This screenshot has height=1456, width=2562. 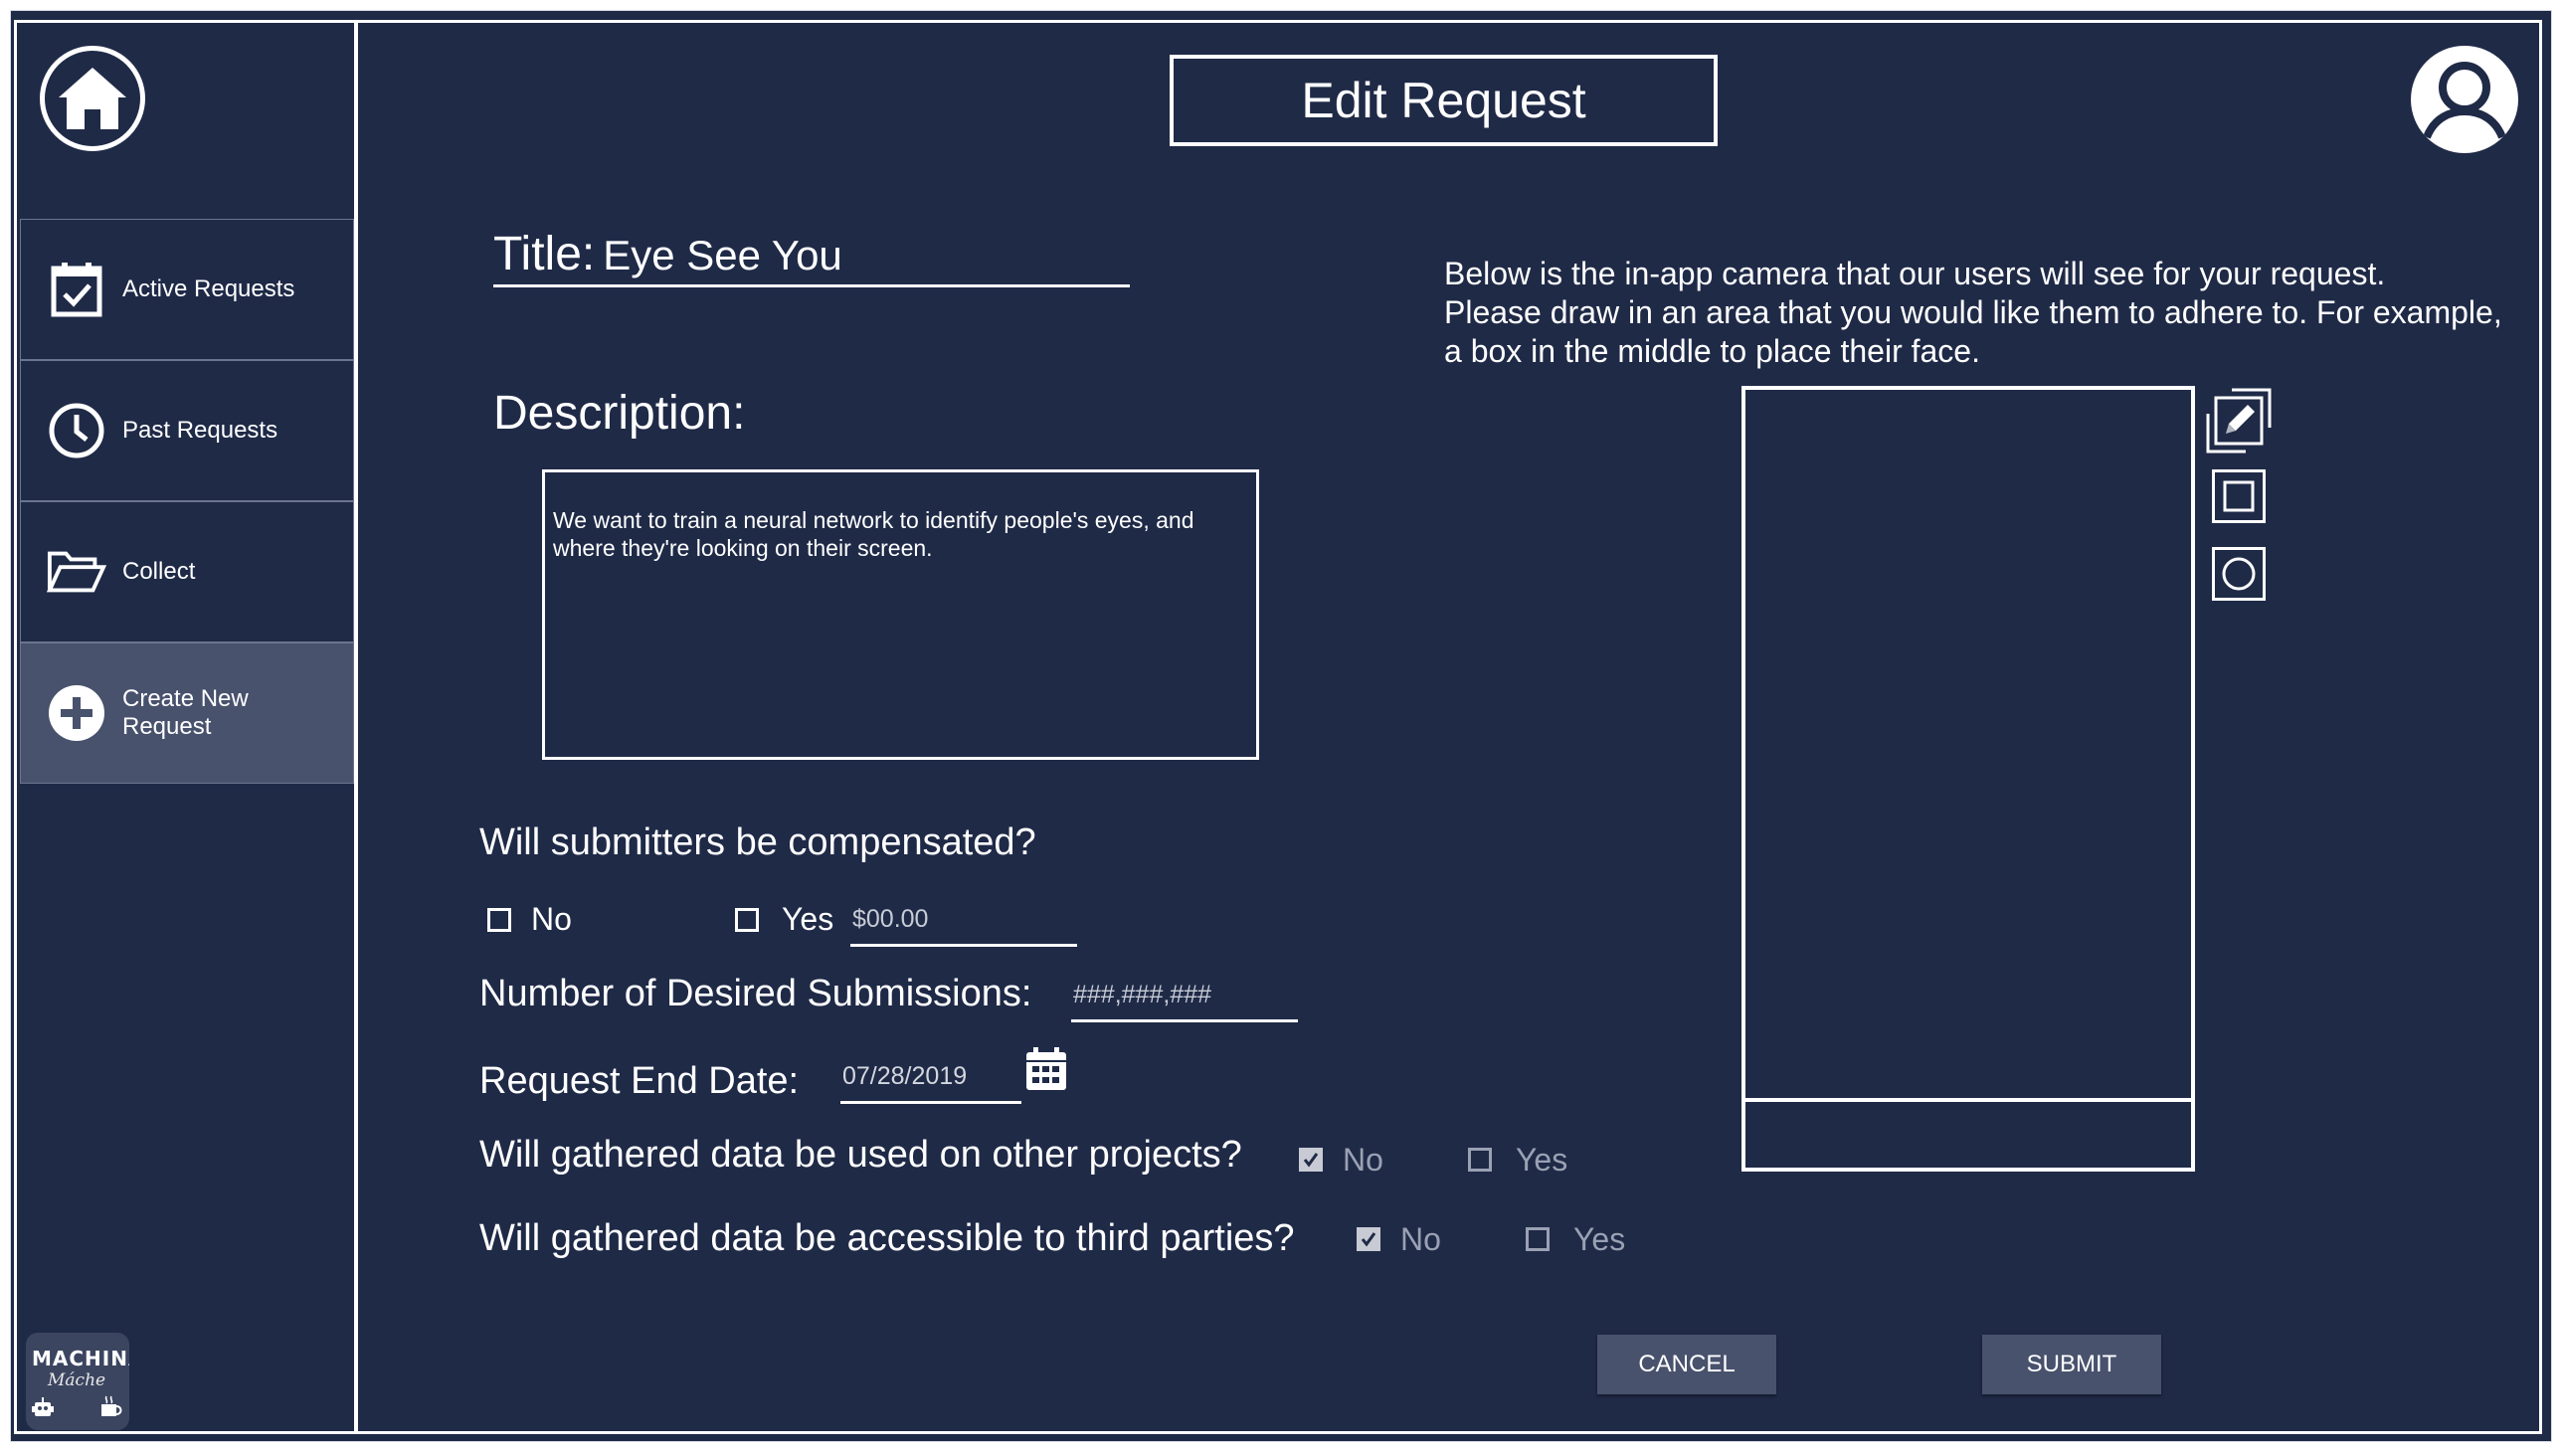 I want to click on sidebar-item-collect: Collect, so click(x=187, y=571).